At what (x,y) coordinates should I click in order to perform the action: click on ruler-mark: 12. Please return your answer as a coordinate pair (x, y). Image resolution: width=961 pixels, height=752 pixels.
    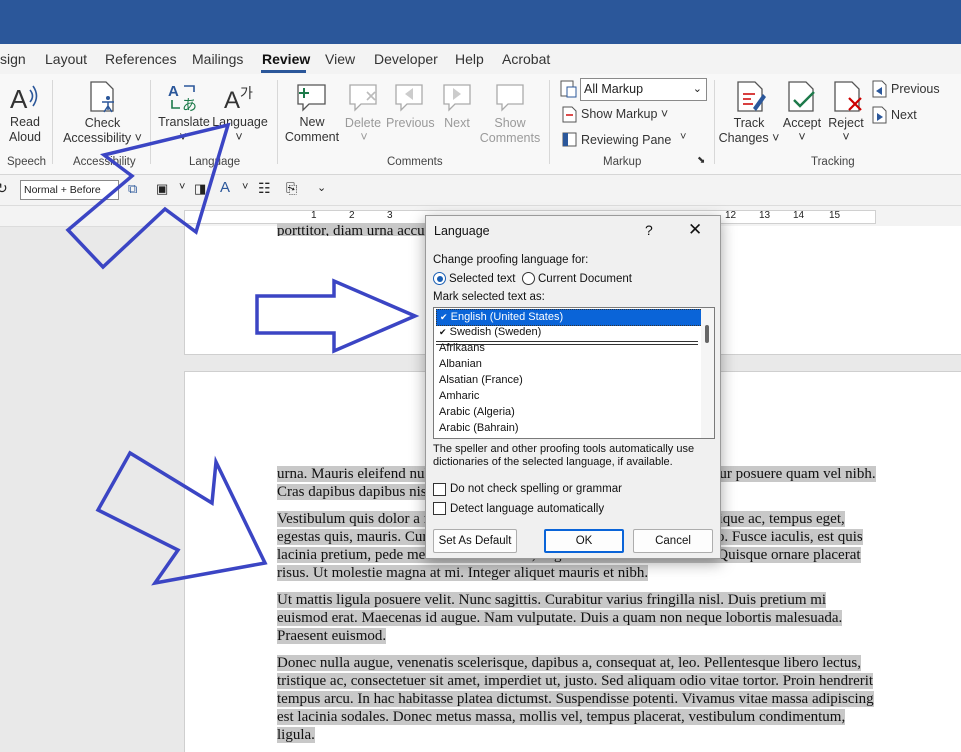
    Looking at the image, I should click on (731, 215).